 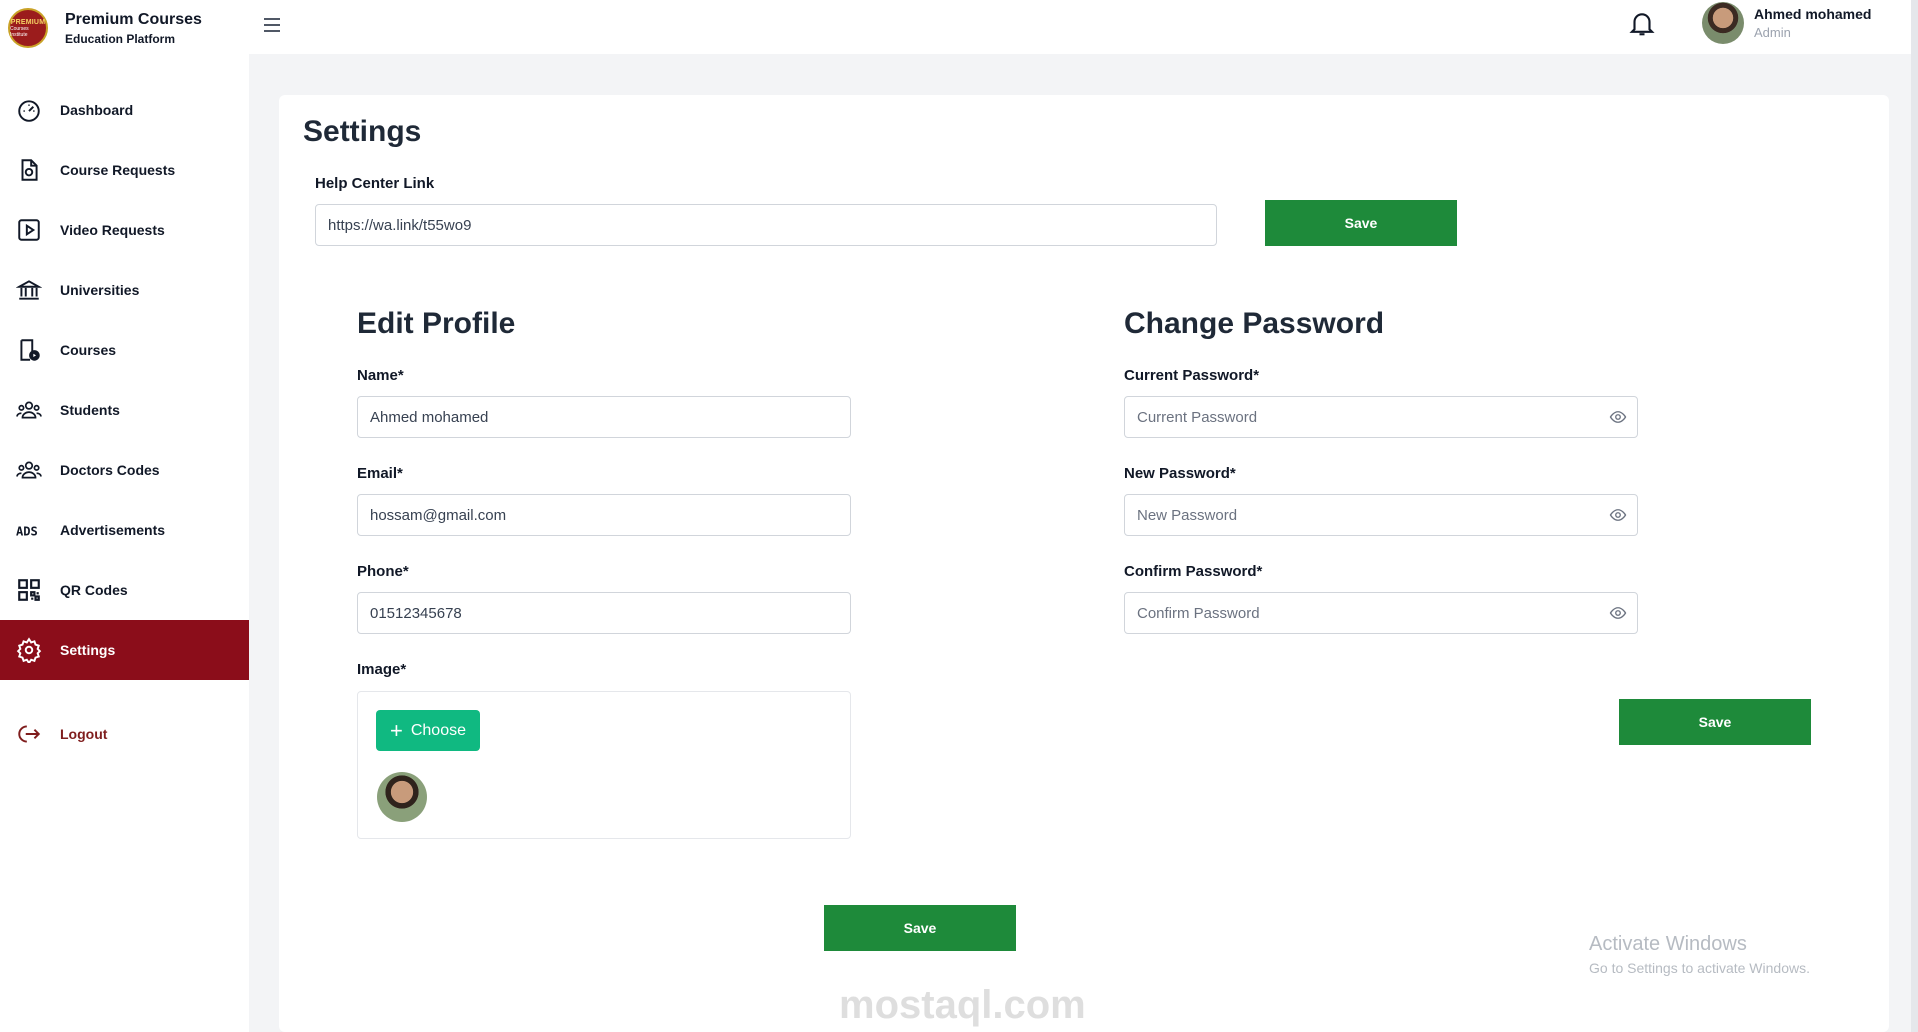 What do you see at coordinates (1381, 417) in the screenshot?
I see `current-password-input` at bounding box center [1381, 417].